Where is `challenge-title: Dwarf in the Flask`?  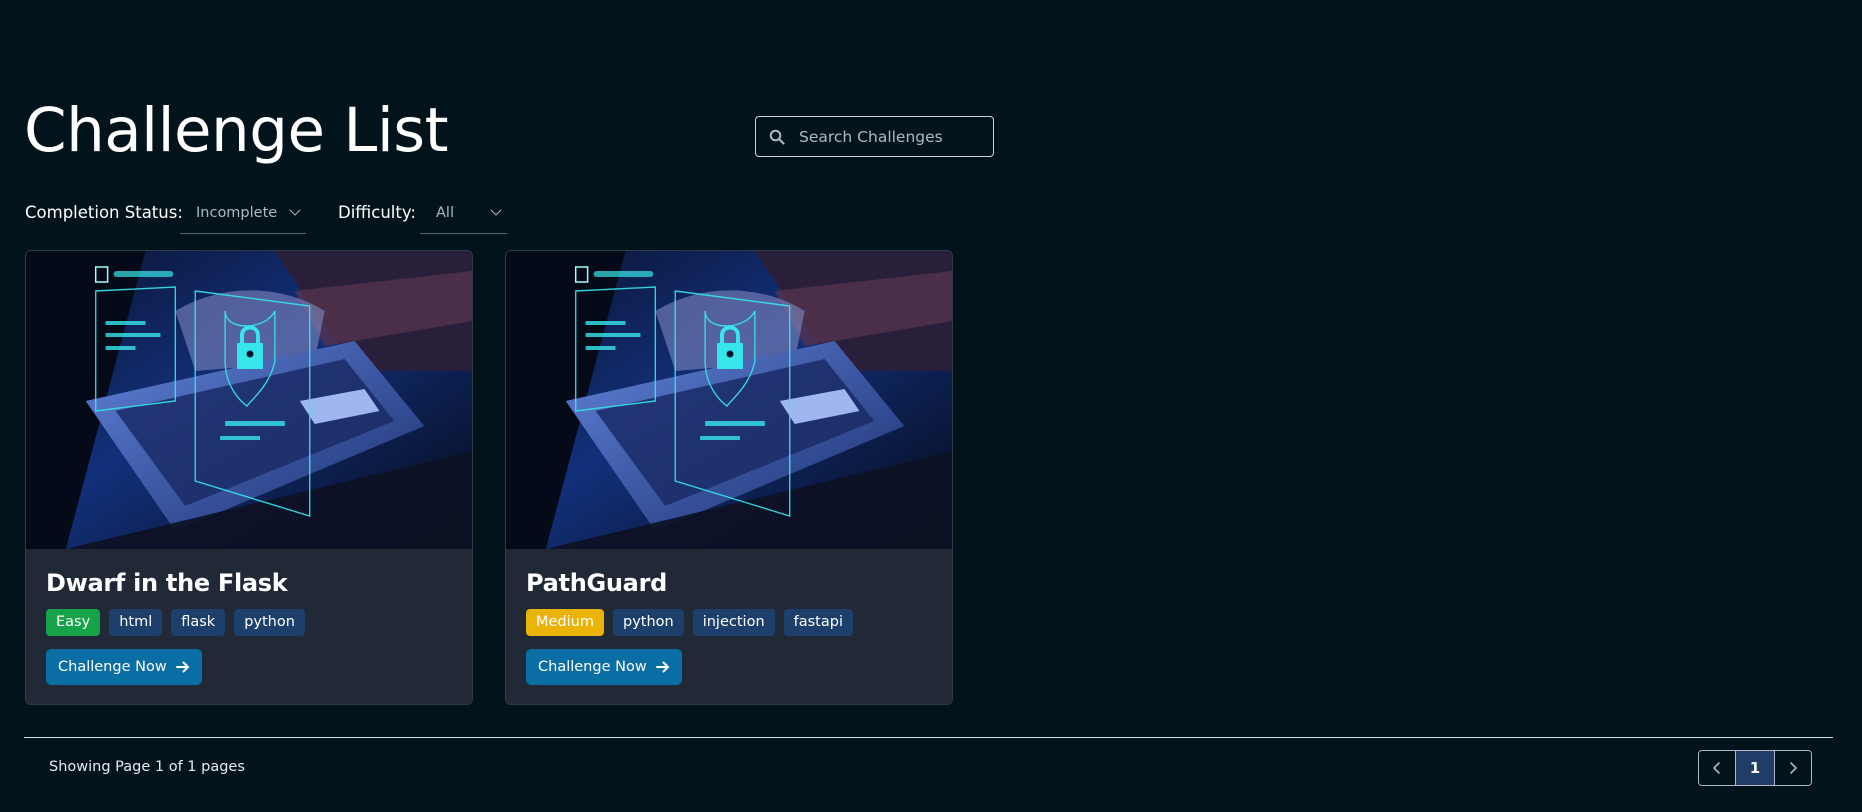 challenge-title: Dwarf in the Flask is located at coordinates (167, 583).